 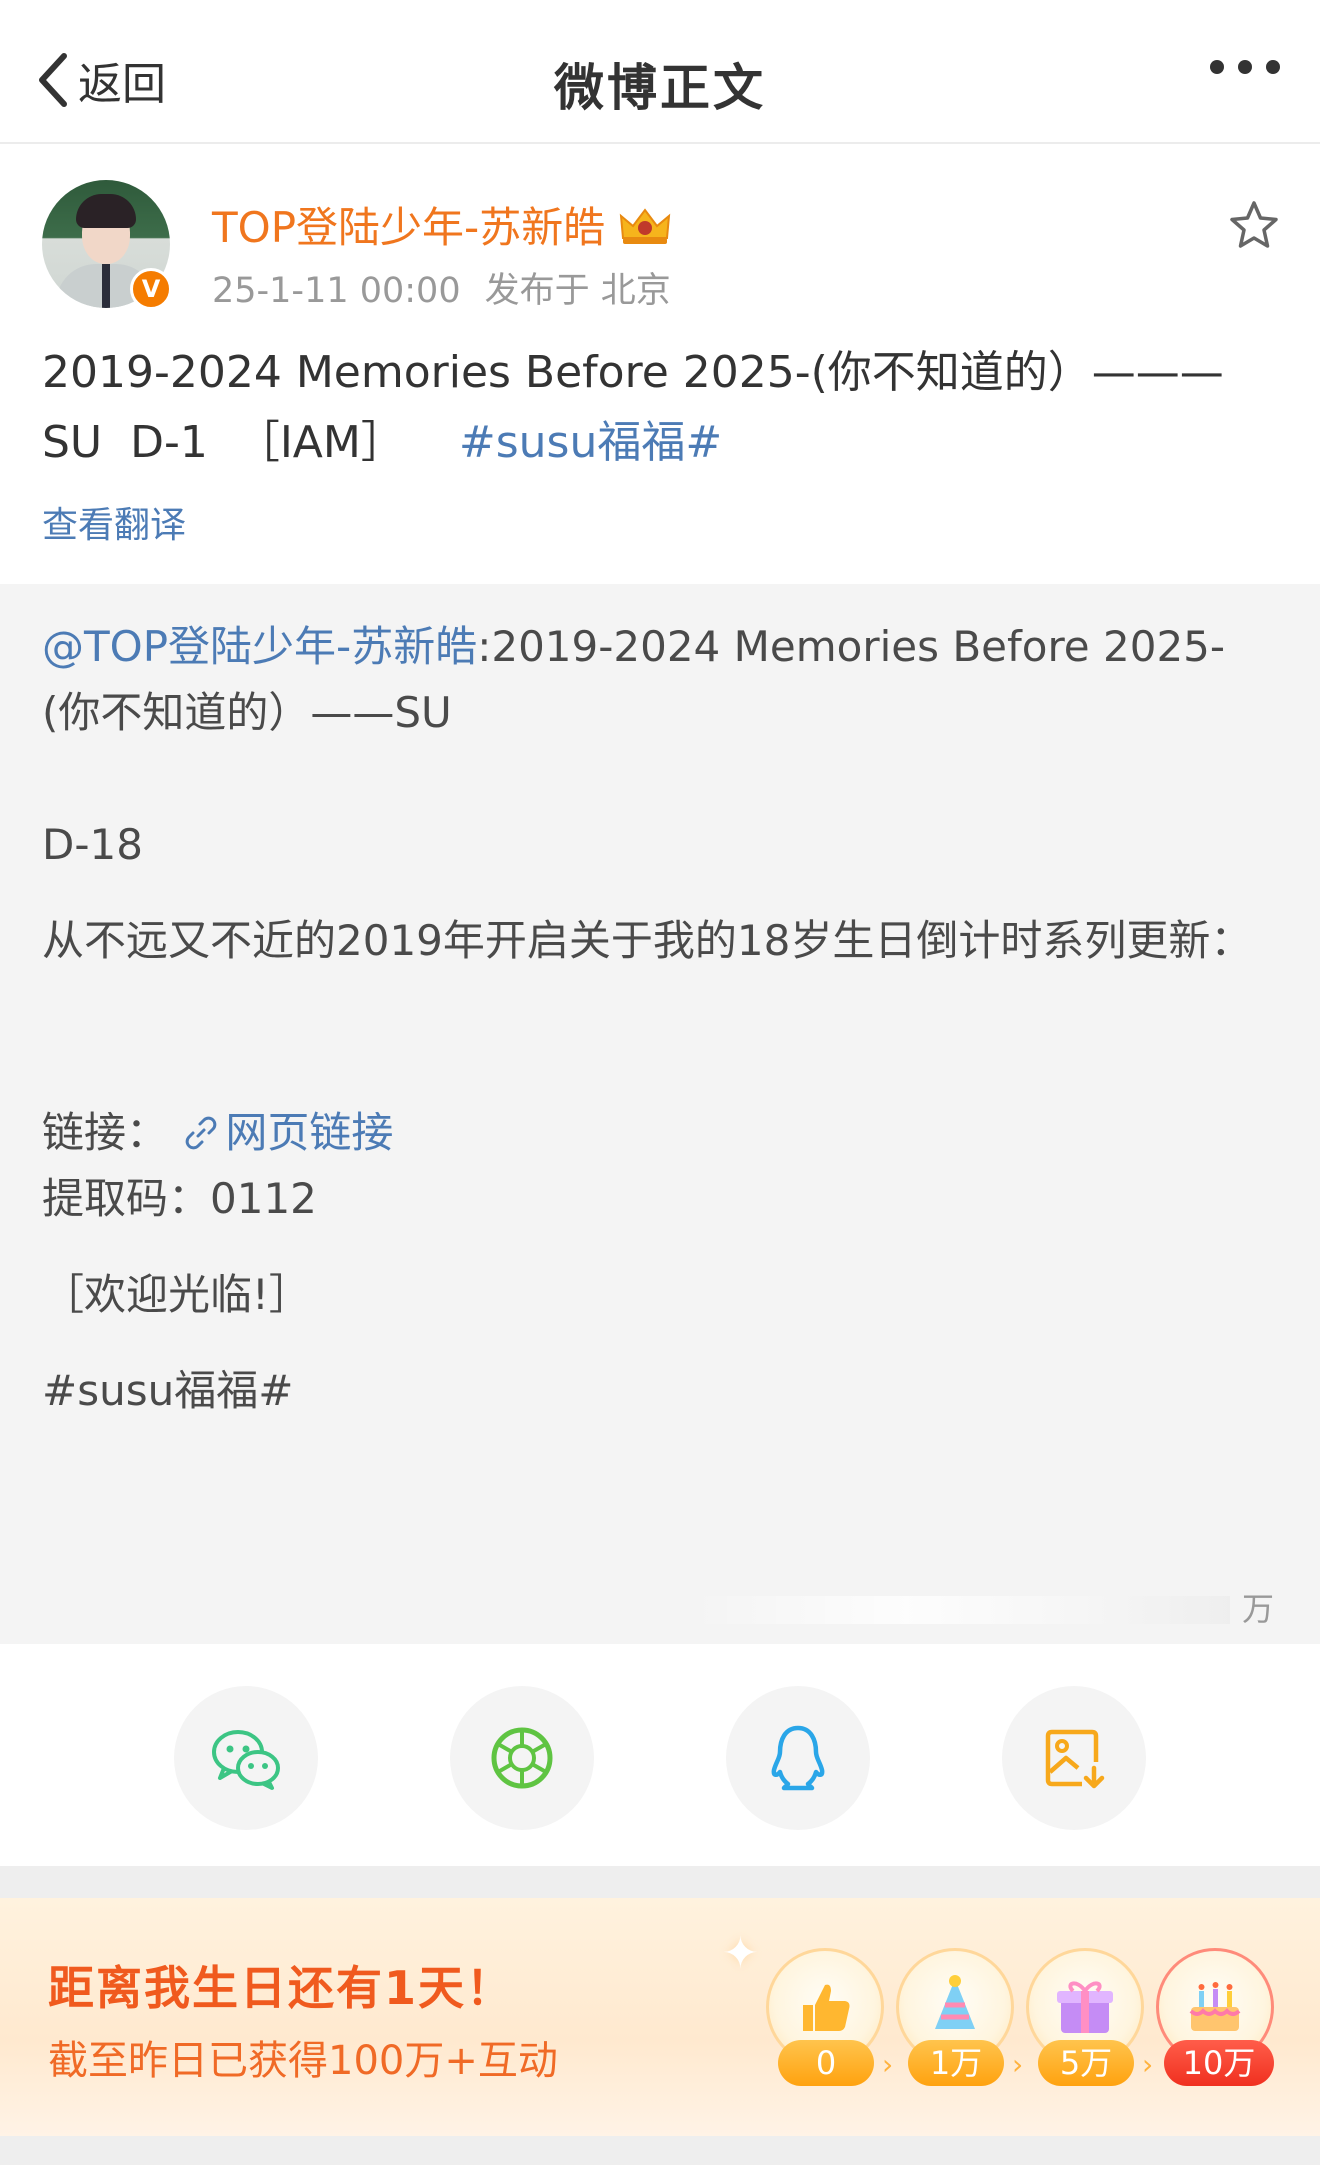 I want to click on repost-mention: @TOP登陆少年-苏新皓, so click(x=259, y=646).